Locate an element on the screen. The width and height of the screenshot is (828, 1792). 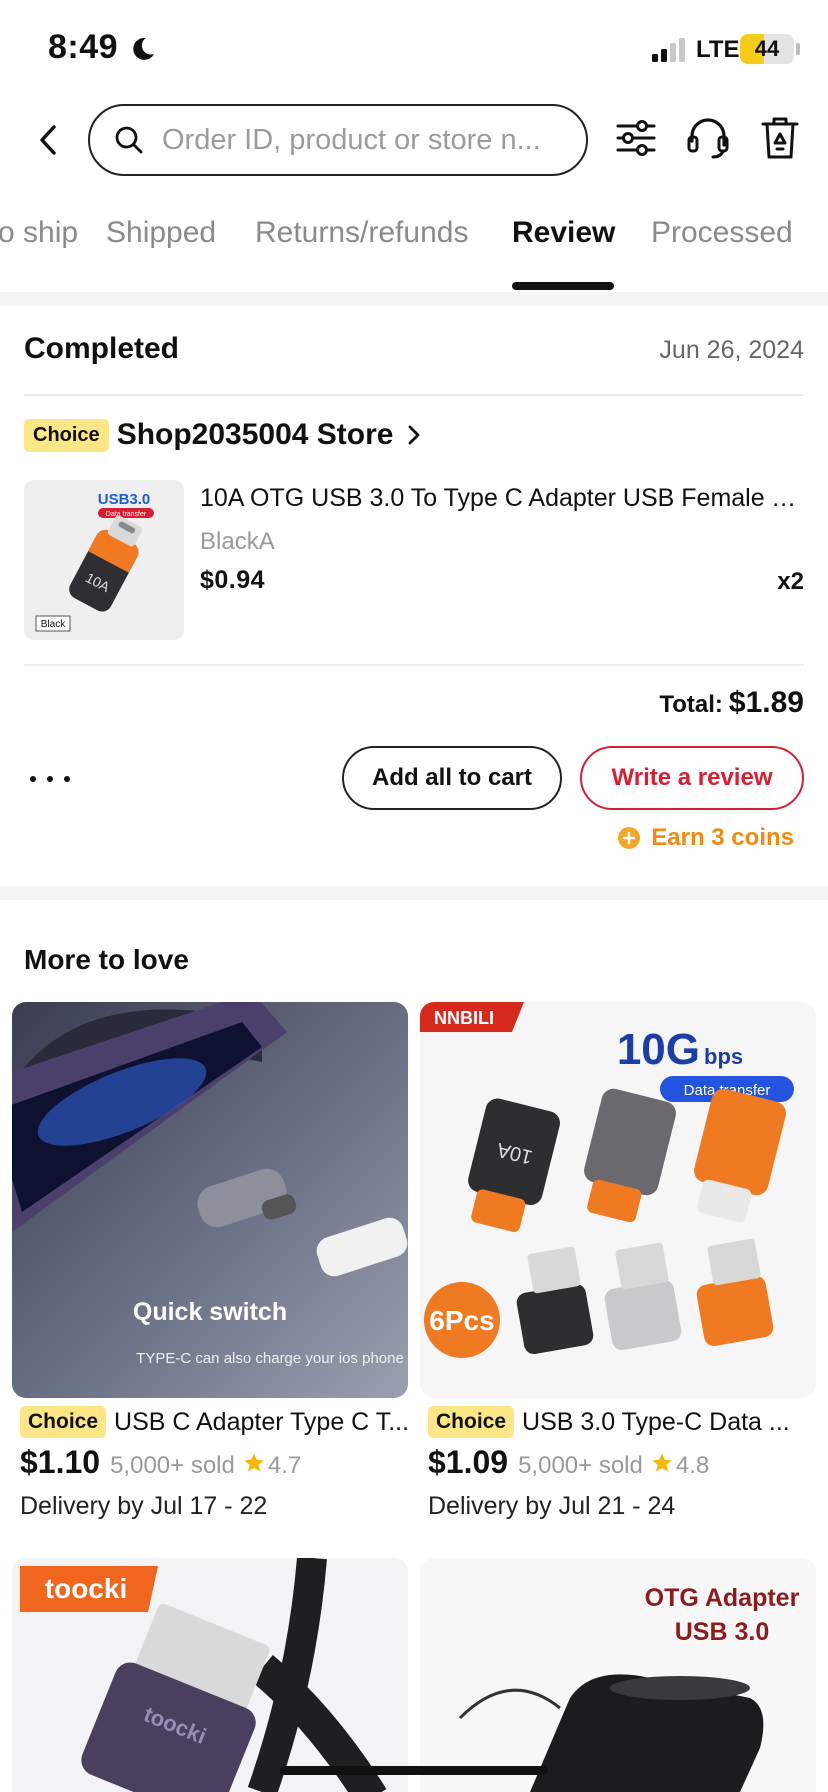
total-label: Total: is located at coordinates (691, 704).